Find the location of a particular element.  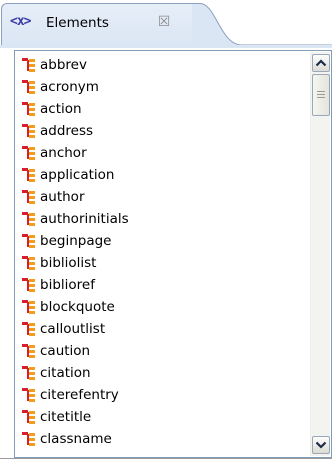

list-item: authorinitials is located at coordinates (162, 219).